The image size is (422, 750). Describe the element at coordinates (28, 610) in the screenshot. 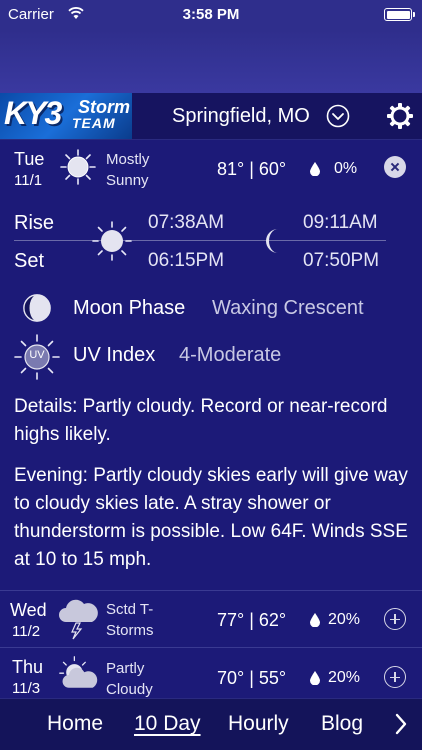

I see `day-name: Wed` at that location.